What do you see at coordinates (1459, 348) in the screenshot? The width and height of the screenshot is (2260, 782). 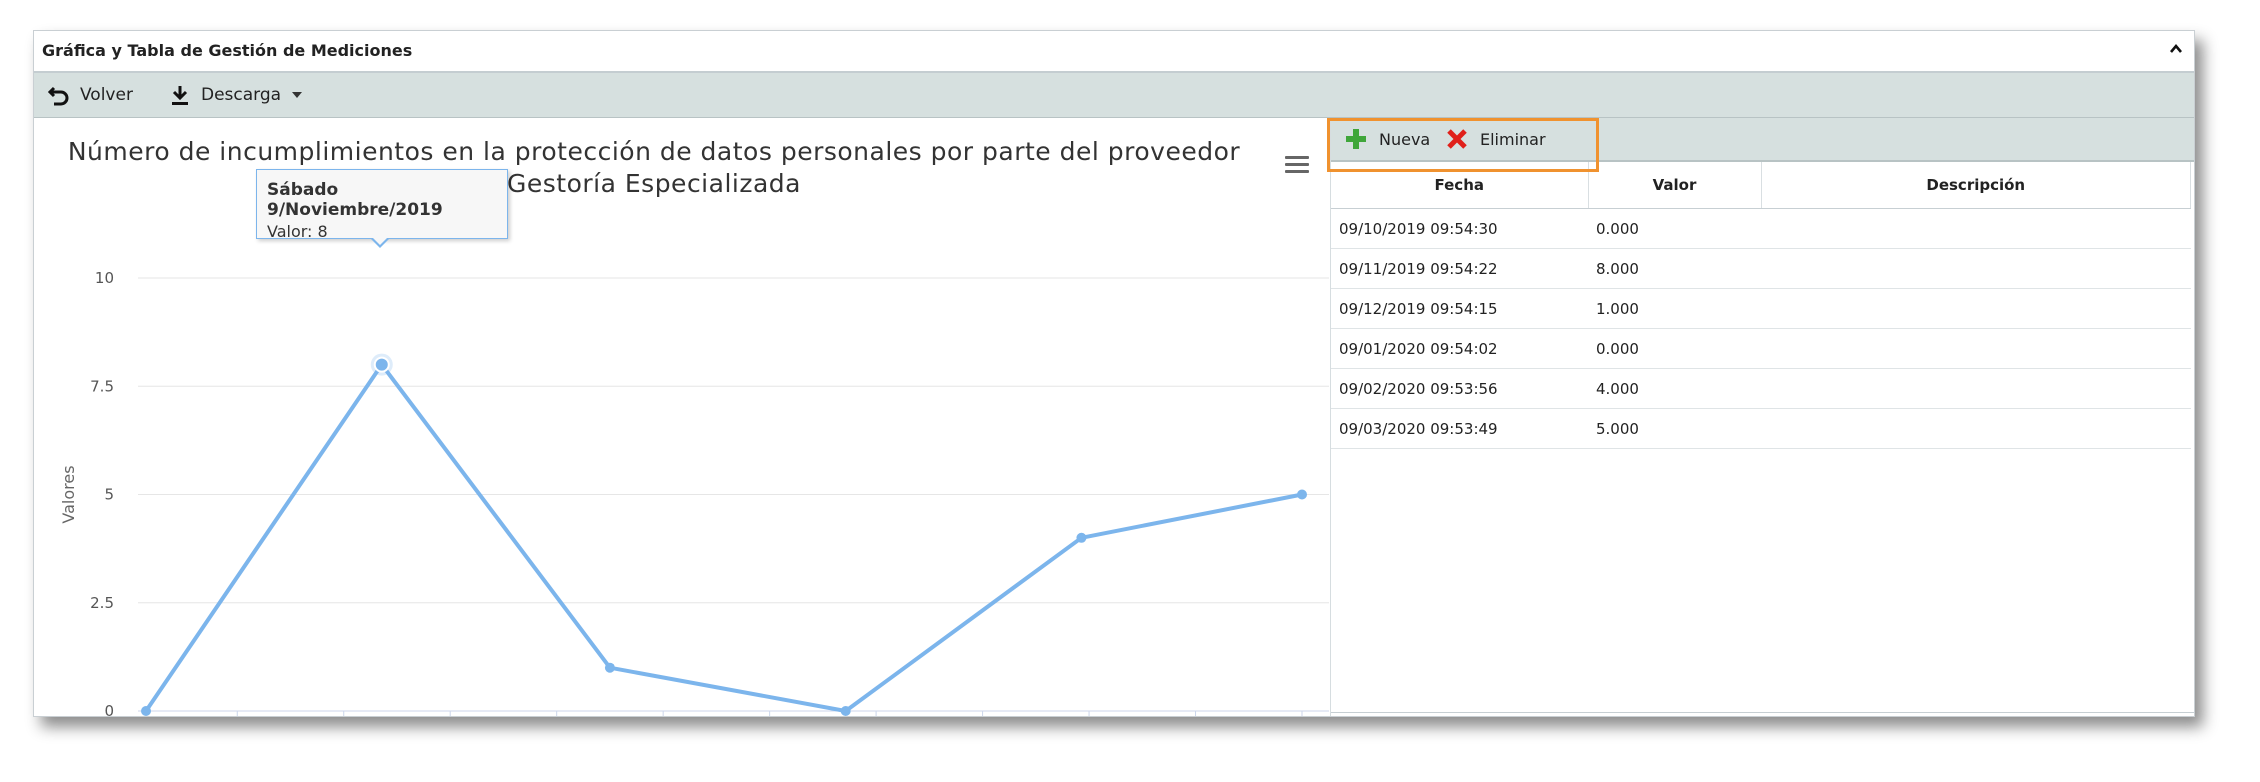 I see `cell-date: 09/01/2020 09:54:02` at bounding box center [1459, 348].